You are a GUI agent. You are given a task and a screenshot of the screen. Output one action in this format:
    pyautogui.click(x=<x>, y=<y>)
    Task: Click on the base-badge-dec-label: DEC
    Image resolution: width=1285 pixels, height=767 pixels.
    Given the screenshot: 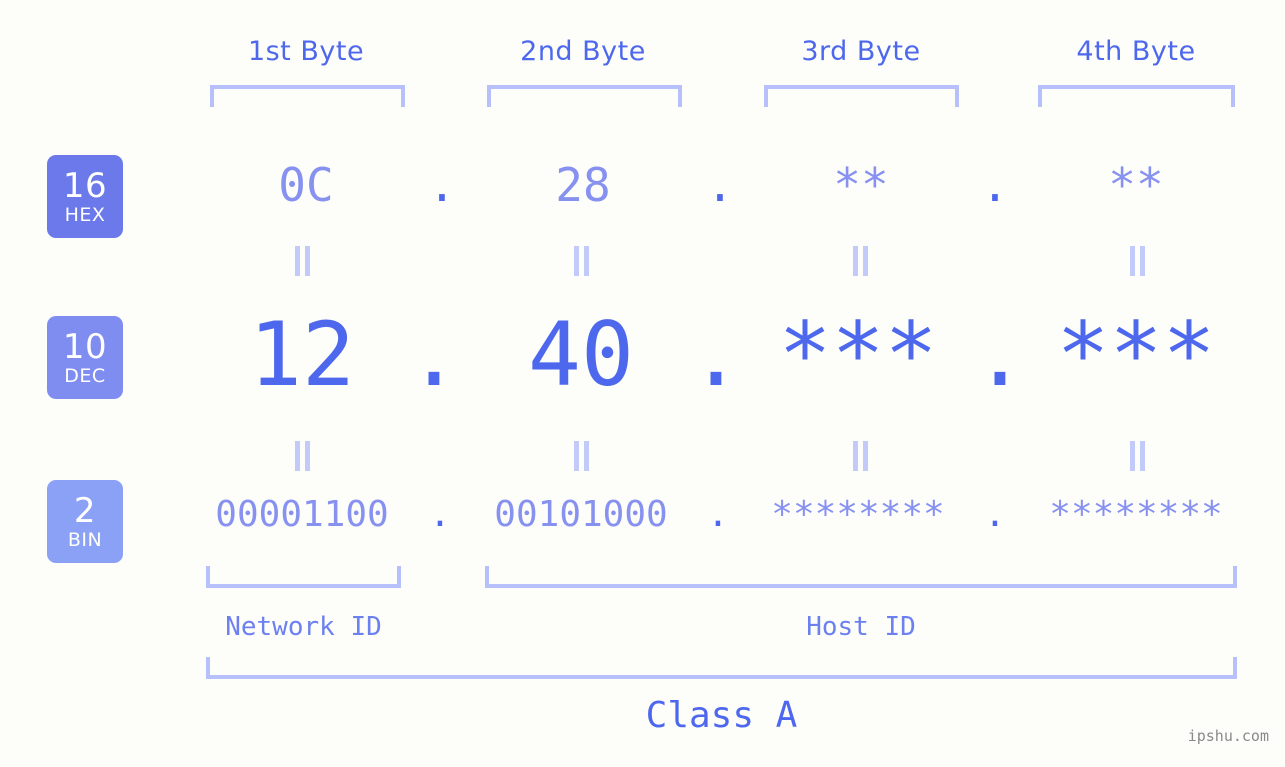 What is the action you would take?
    pyautogui.click(x=85, y=375)
    